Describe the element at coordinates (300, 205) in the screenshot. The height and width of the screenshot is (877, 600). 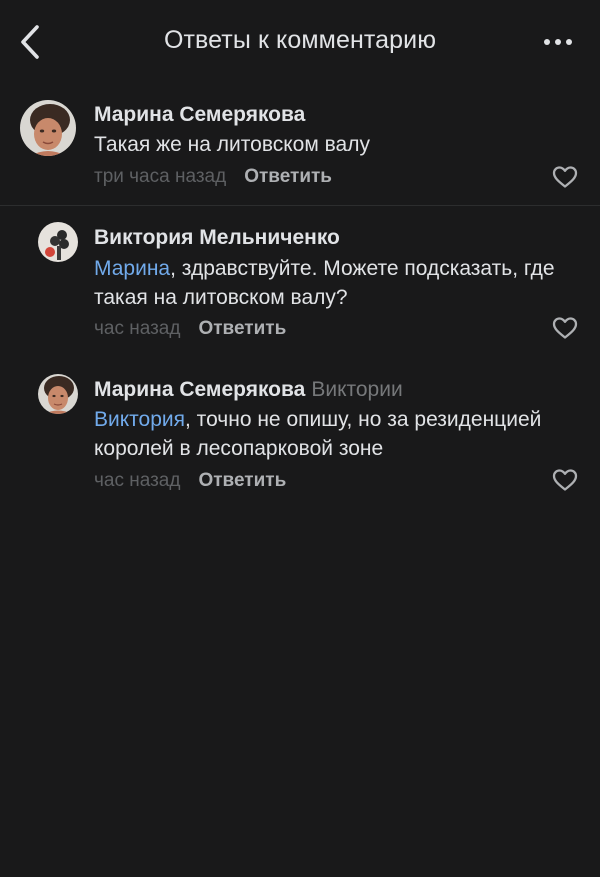
I see `divider` at that location.